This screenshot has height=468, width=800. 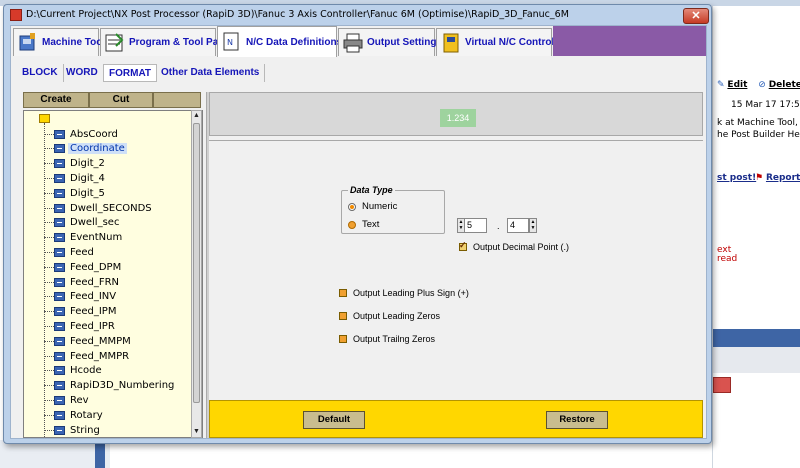 I want to click on tab-nc-data-definitions: N N/C Data Definitions, so click(x=279, y=41).